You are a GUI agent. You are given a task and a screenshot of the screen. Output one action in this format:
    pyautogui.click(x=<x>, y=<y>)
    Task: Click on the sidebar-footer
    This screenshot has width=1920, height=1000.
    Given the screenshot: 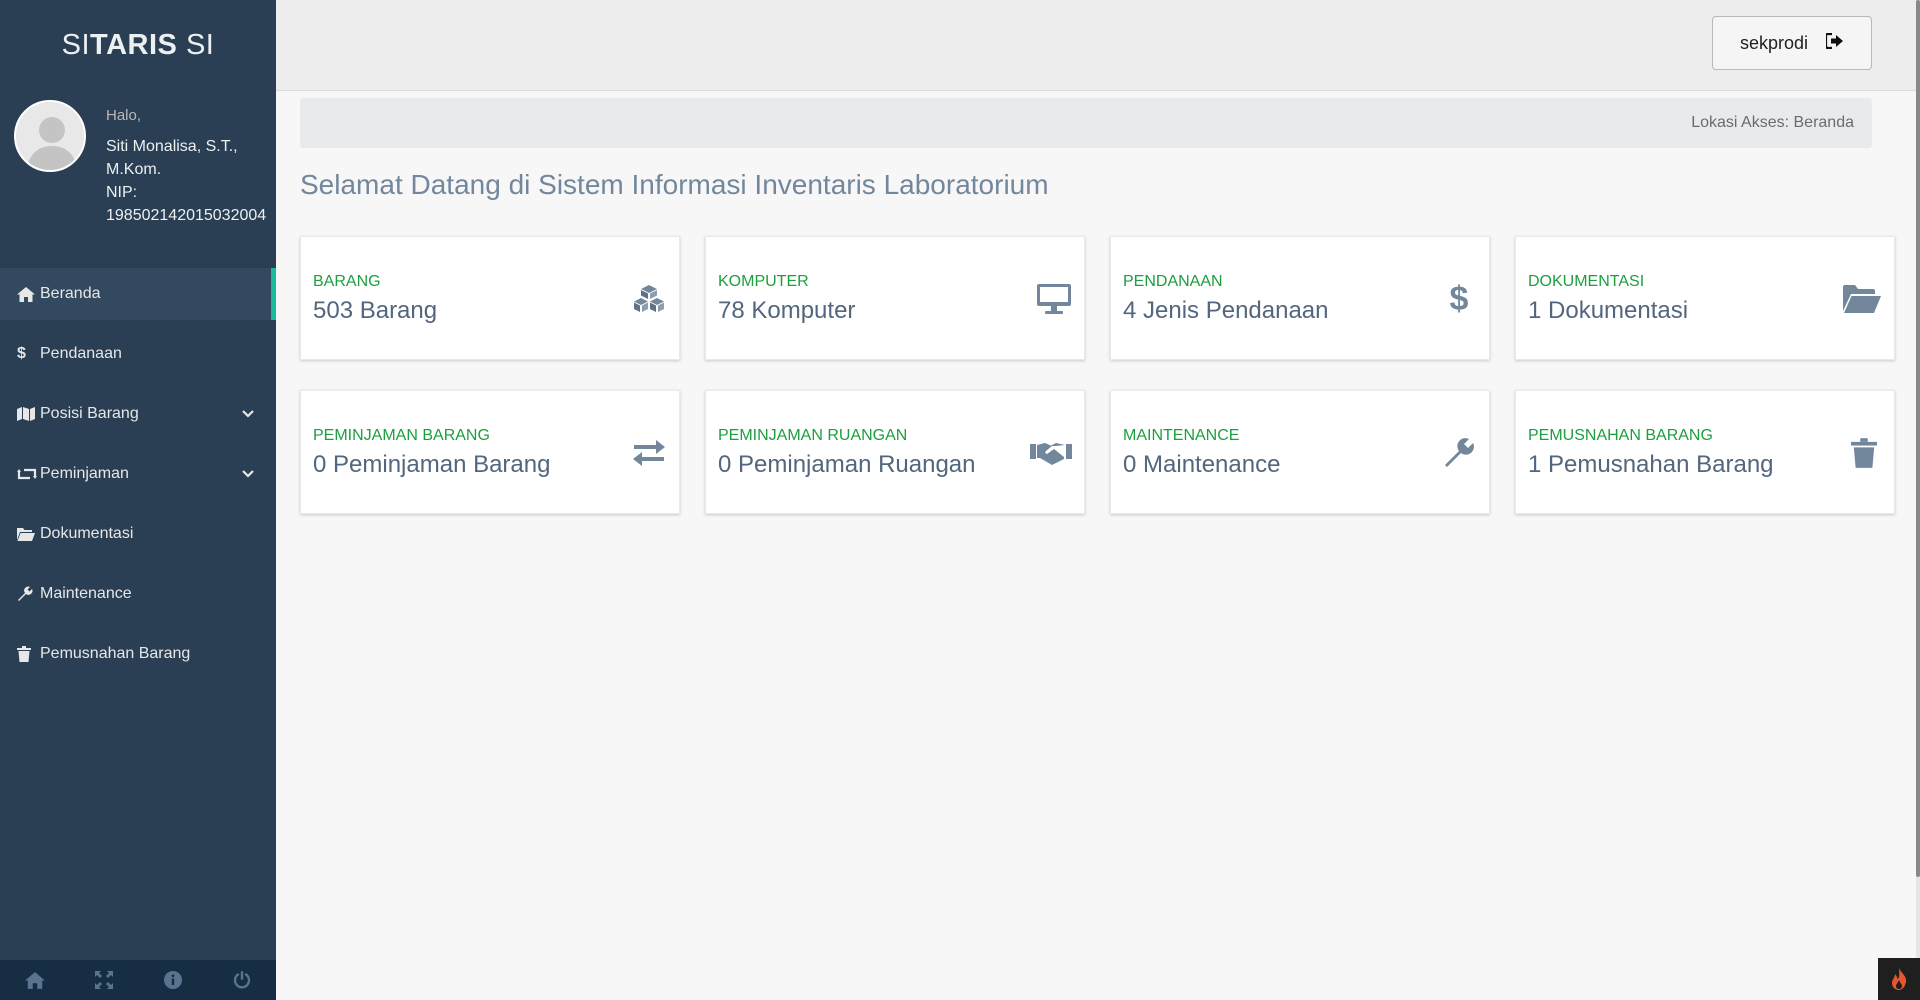 What is the action you would take?
    pyautogui.click(x=138, y=980)
    